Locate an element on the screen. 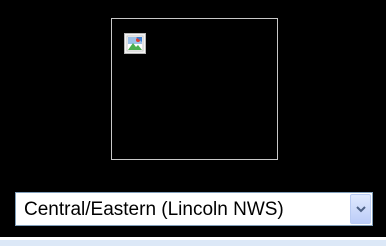 The image size is (386, 246). region-select-value: Central/Eastern (Lincoln NWS) is located at coordinates (154, 209).